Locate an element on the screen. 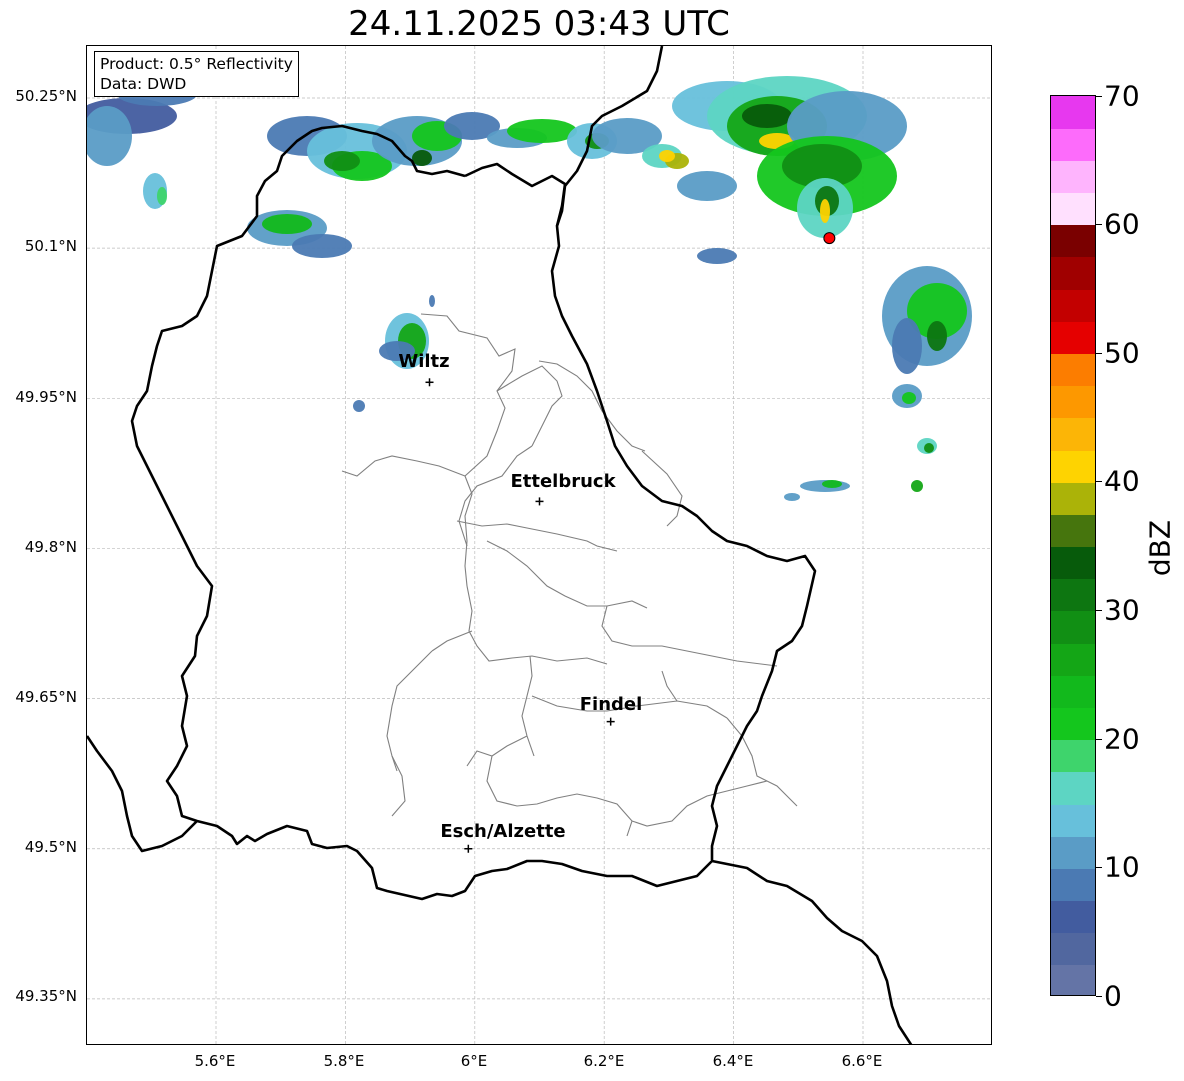 This screenshot has height=1081, width=1184. city-markers is located at coordinates (520, 615).